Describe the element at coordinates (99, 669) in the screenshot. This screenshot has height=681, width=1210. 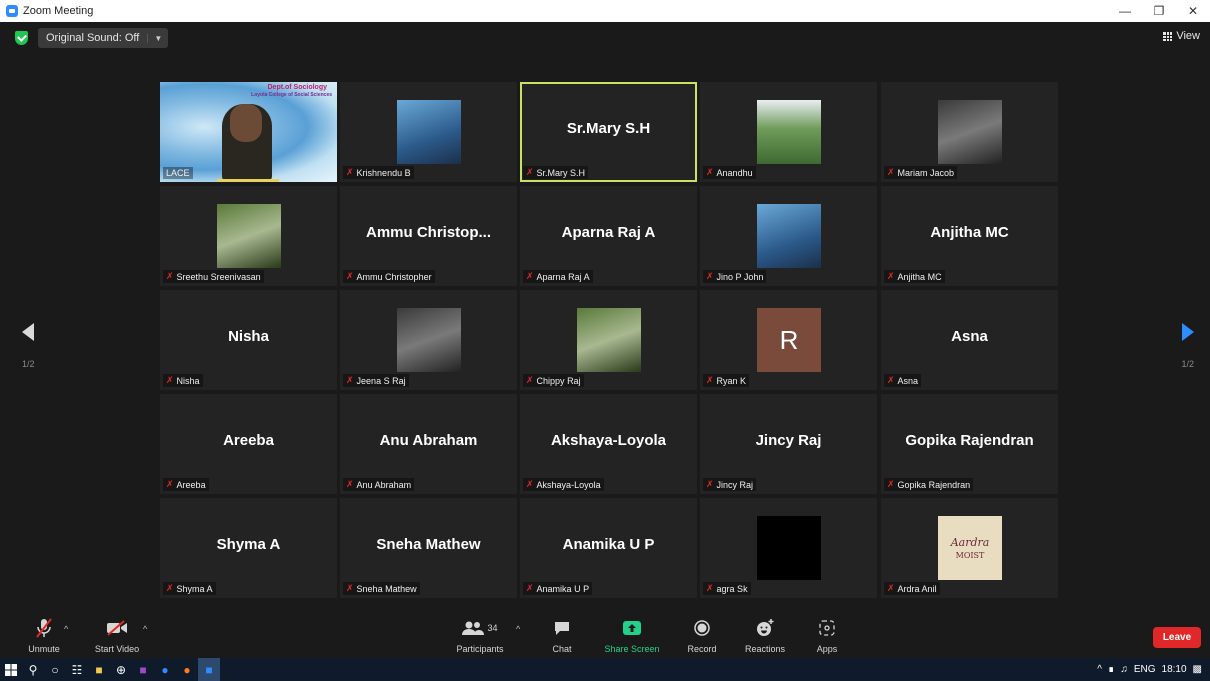
I see `file-explorer-icon: ■` at that location.